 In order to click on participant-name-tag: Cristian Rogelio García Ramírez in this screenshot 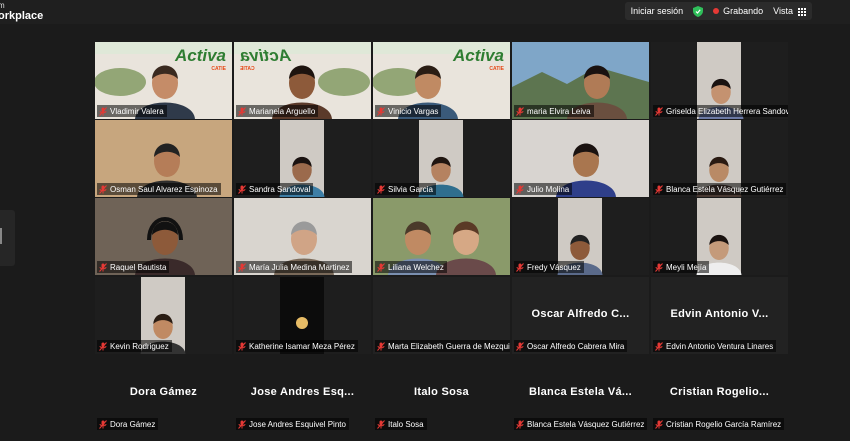, I will do `click(719, 424)`.